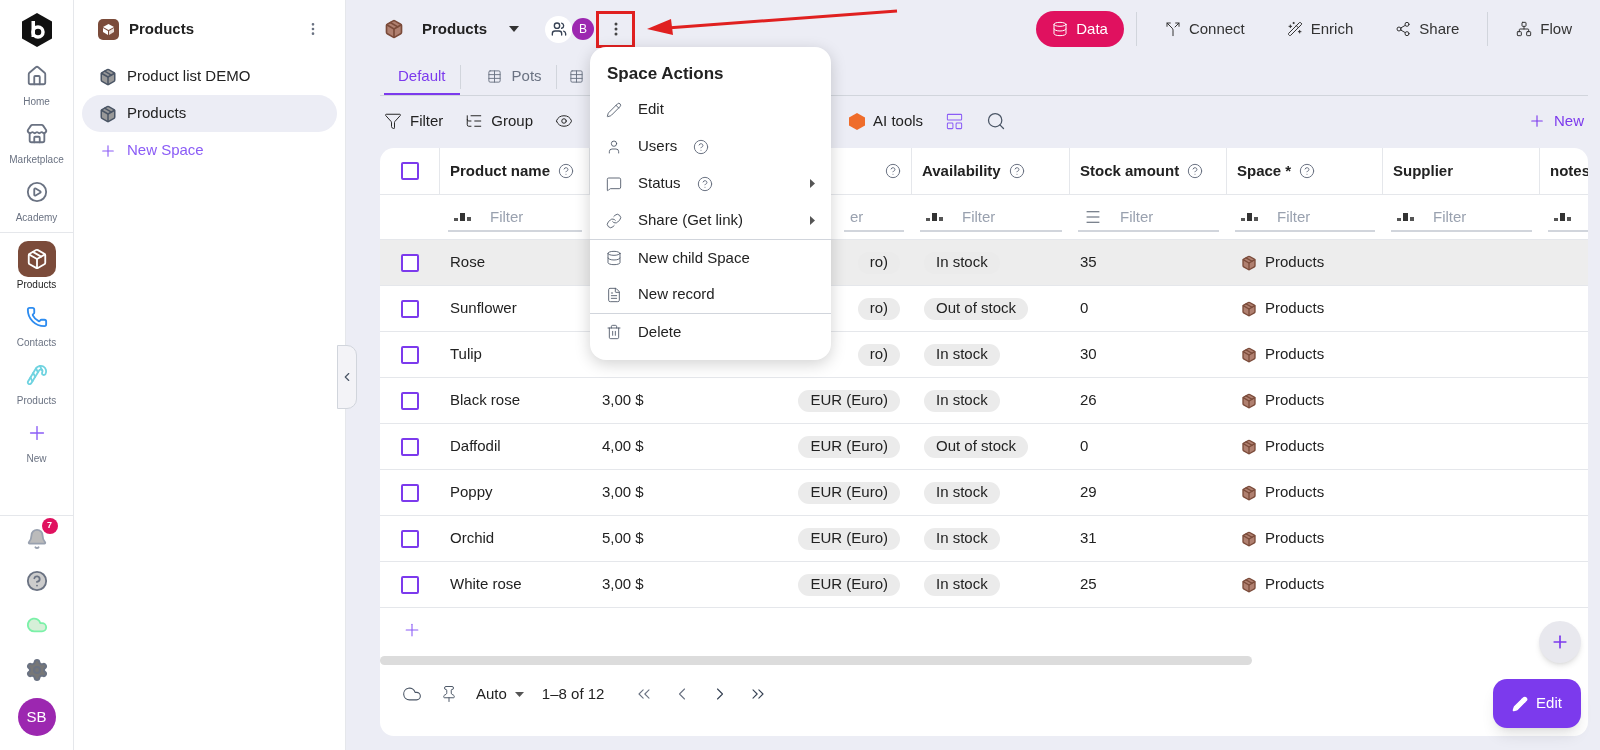 The image size is (1600, 750). Describe the element at coordinates (36, 87) in the screenshot. I see `rail-item: Home` at that location.